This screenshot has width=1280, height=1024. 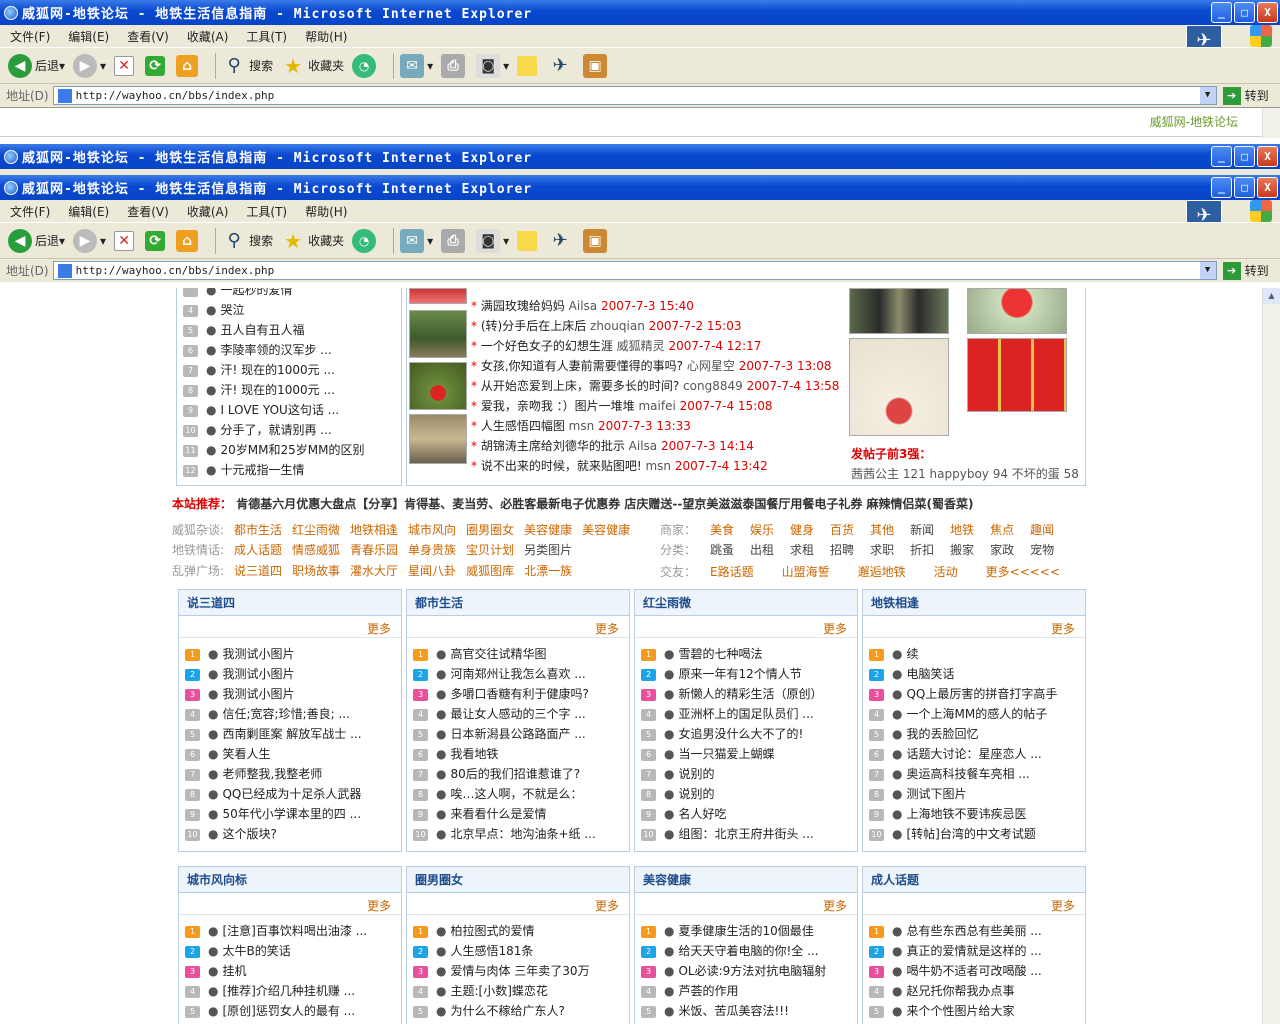 What do you see at coordinates (745, 931) in the screenshot?
I see `post-link: 夏季健康生活的10個最佳` at bounding box center [745, 931].